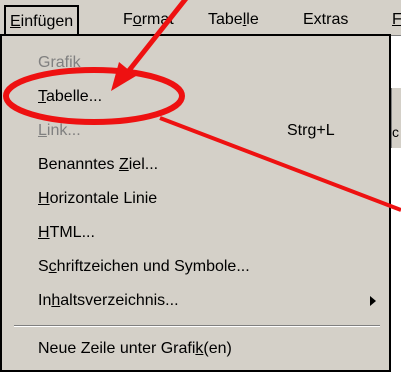 The height and width of the screenshot is (374, 401). I want to click on menu-item-grafik: Grafik, so click(59, 63).